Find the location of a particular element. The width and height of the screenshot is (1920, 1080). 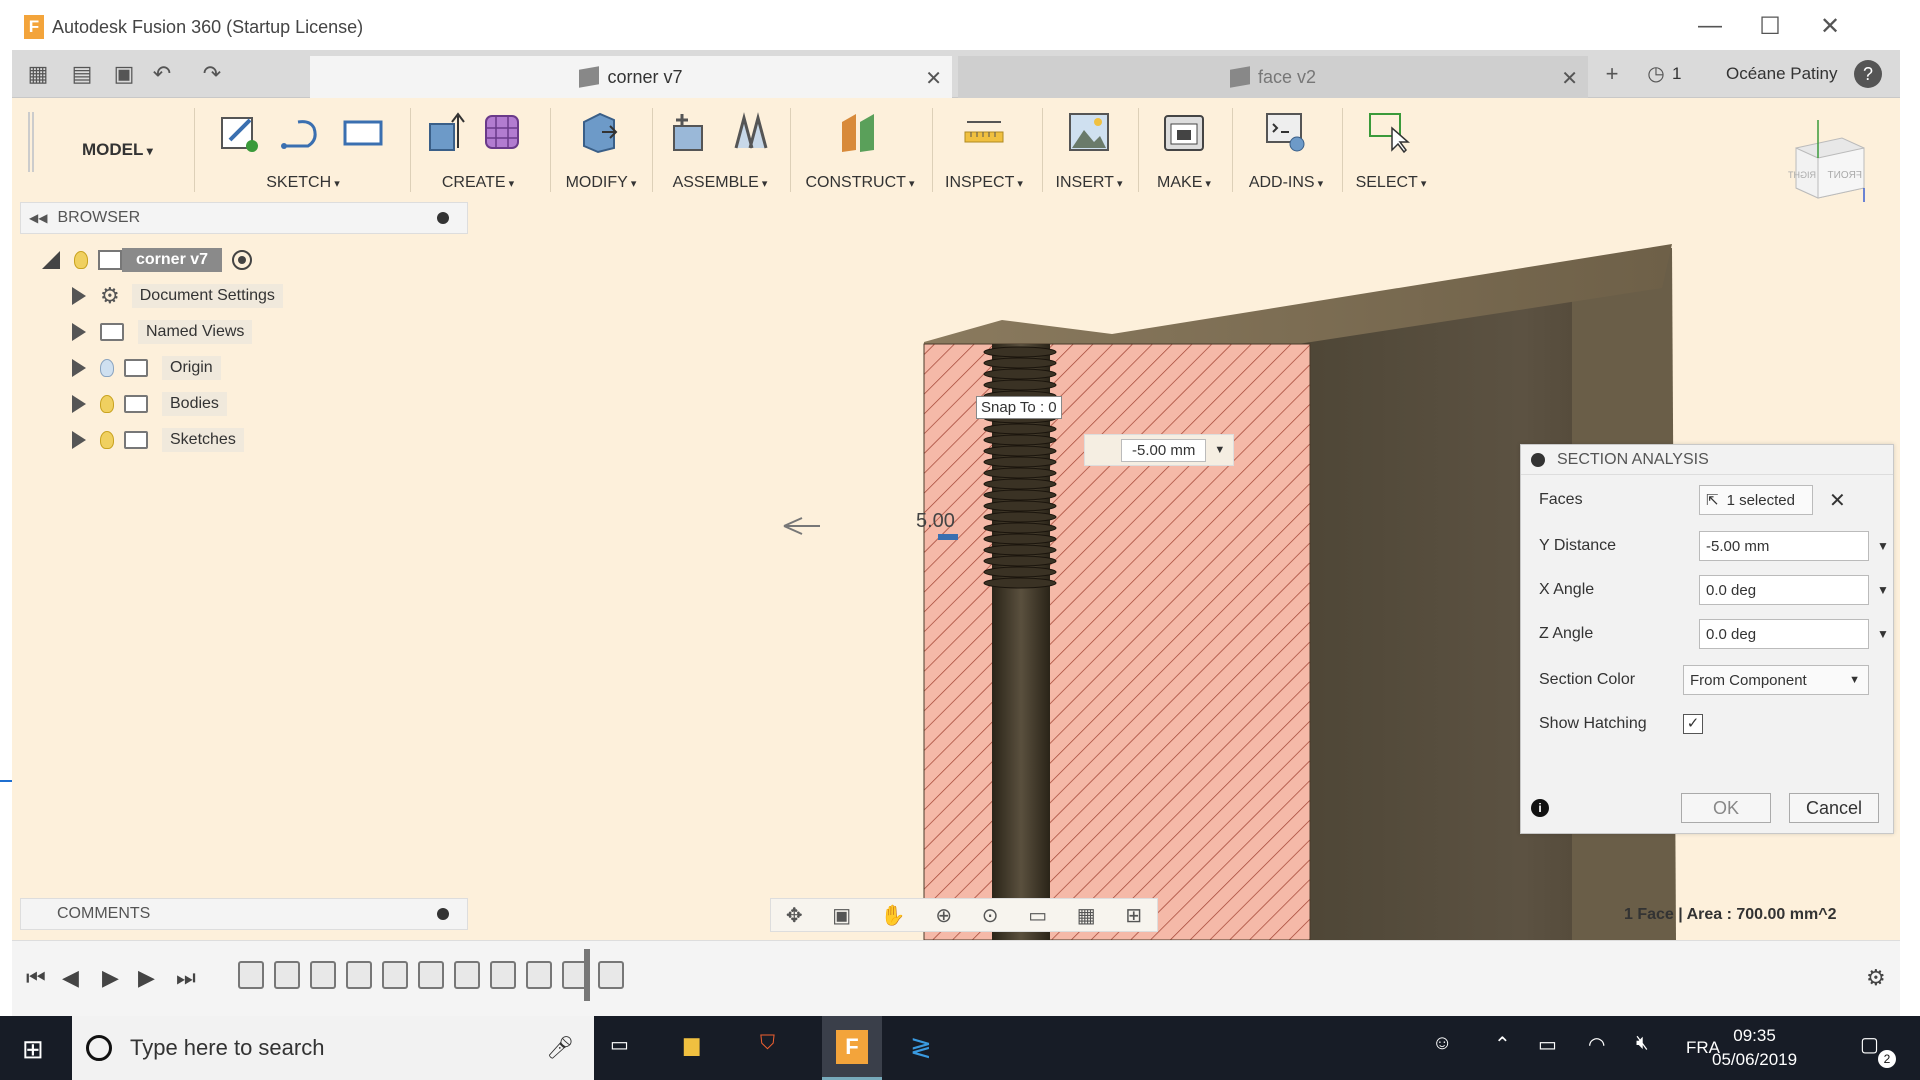

tree-item-named-views: Named Views is located at coordinates (162, 332).